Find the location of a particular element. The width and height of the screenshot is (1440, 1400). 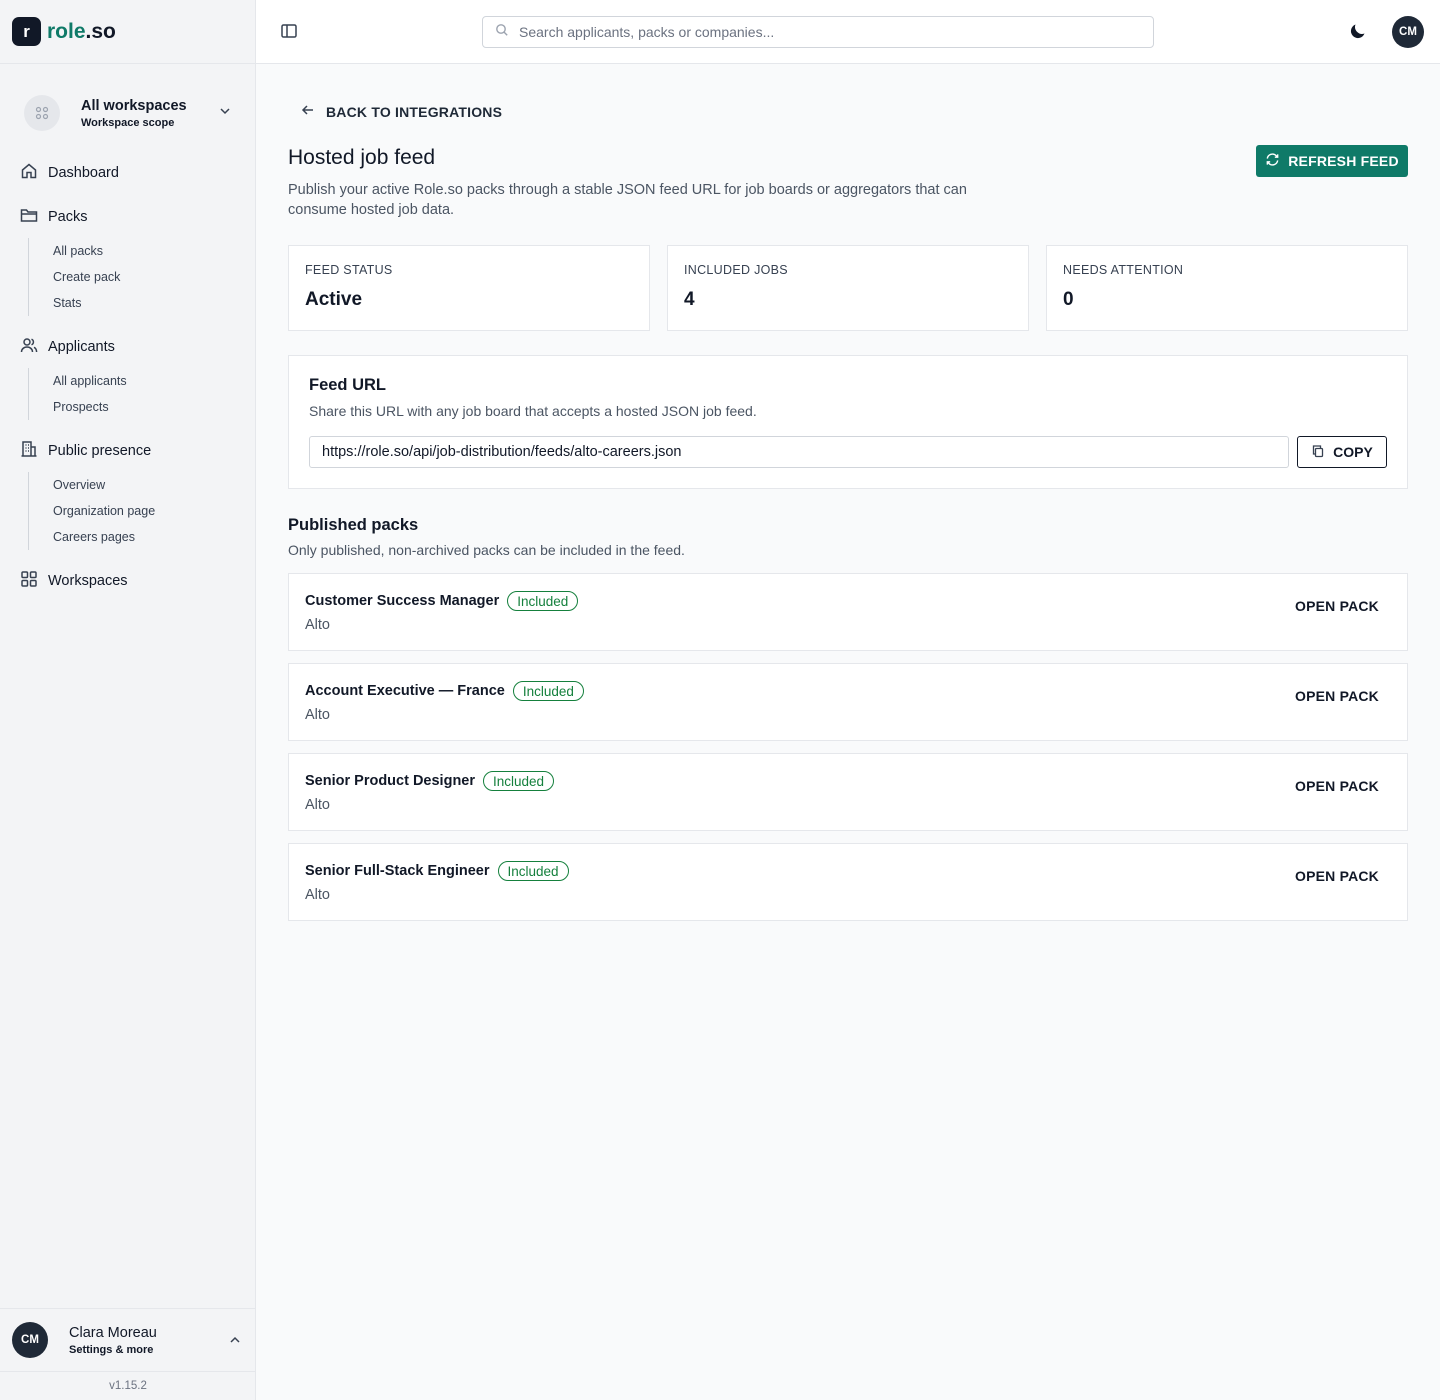

brand-logo: r role.so is located at coordinates (127, 32).